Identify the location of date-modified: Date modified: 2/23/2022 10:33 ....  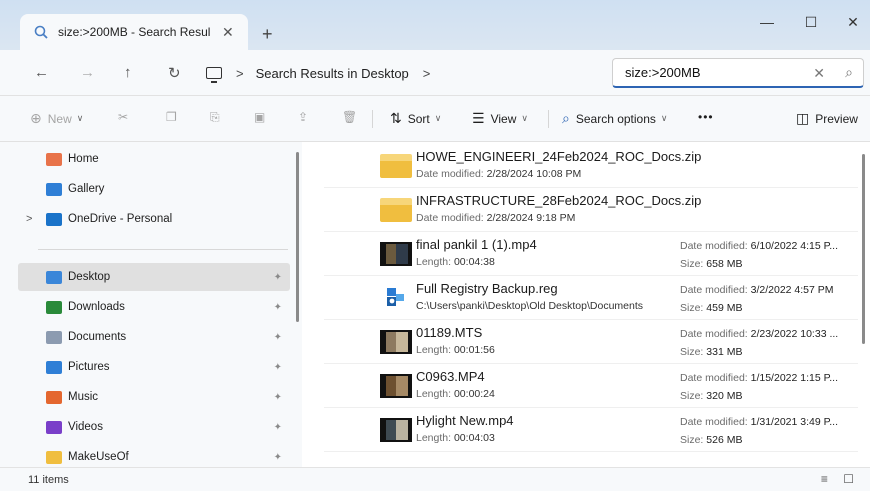
(759, 334).